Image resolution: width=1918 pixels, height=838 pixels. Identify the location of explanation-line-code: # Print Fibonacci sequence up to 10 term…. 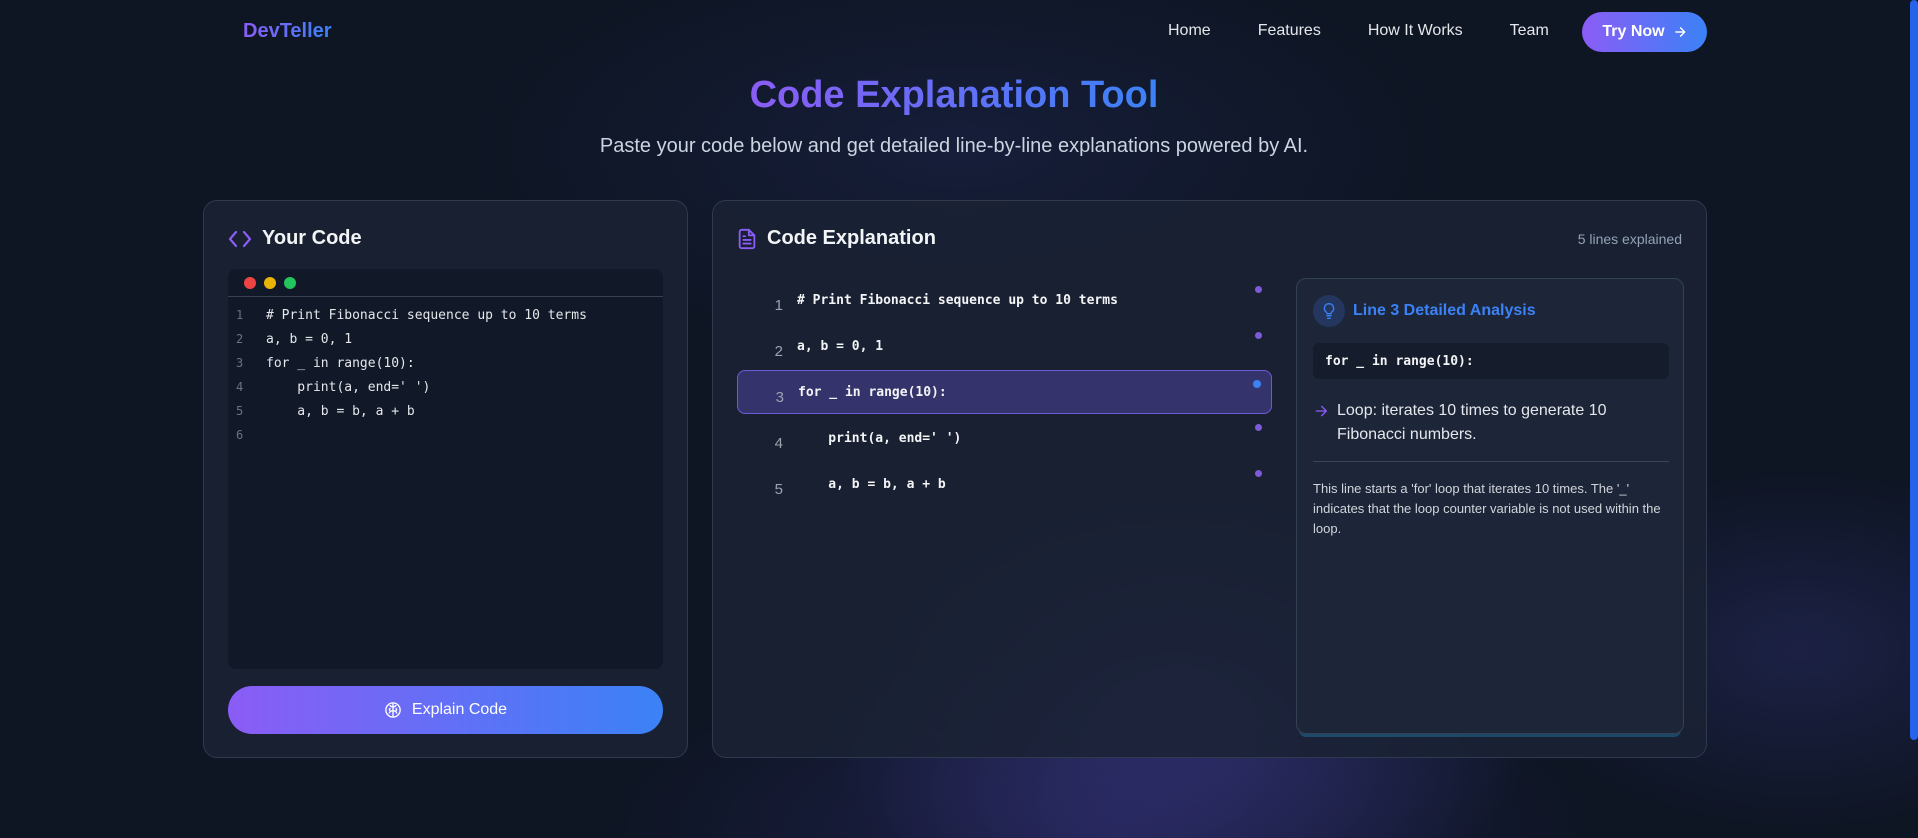
(957, 300).